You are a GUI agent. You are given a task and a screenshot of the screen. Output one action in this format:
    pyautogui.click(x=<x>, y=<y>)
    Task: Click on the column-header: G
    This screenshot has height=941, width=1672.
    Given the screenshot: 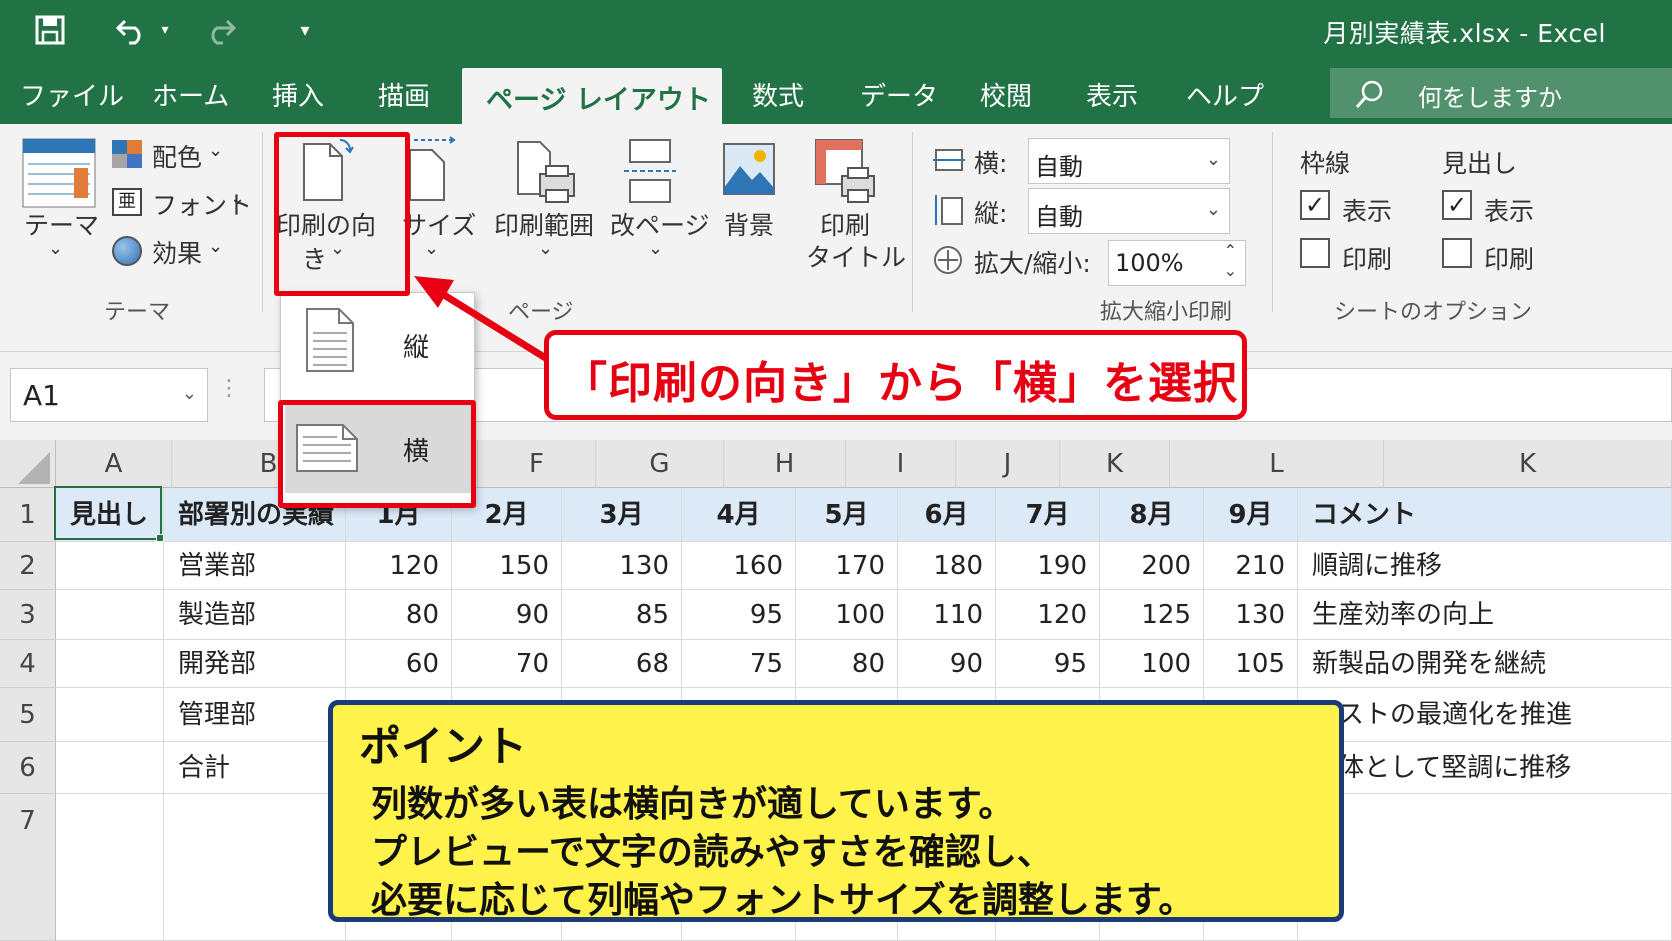 What is the action you would take?
    pyautogui.click(x=660, y=464)
    